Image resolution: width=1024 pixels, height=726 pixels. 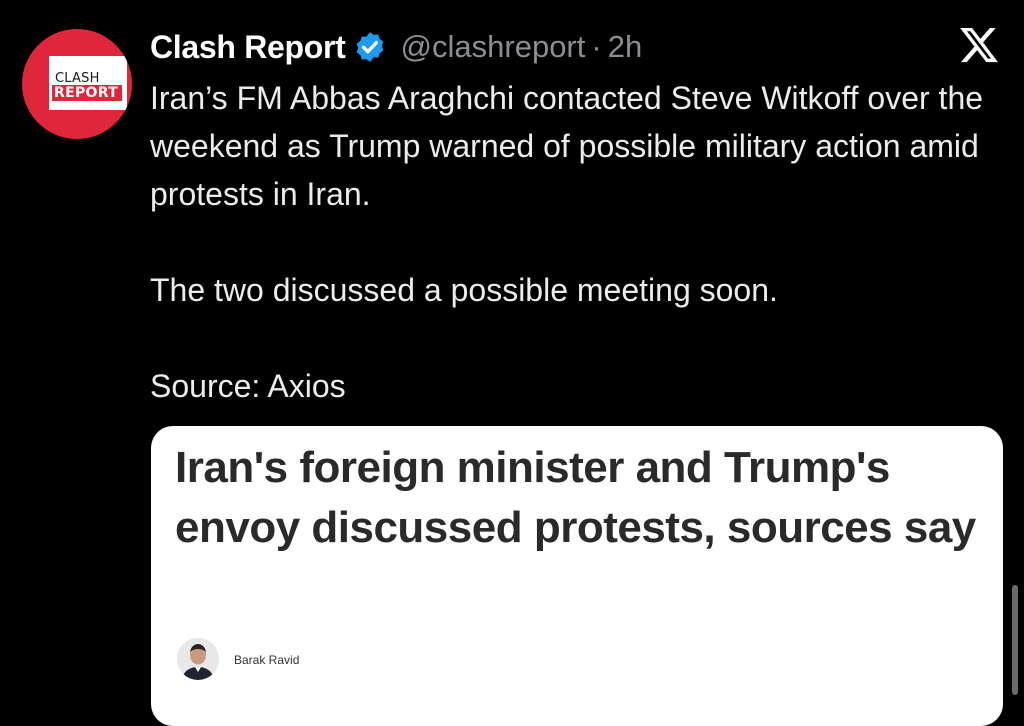 I want to click on avatar-logo-report-band: REPORT, so click(x=87, y=93).